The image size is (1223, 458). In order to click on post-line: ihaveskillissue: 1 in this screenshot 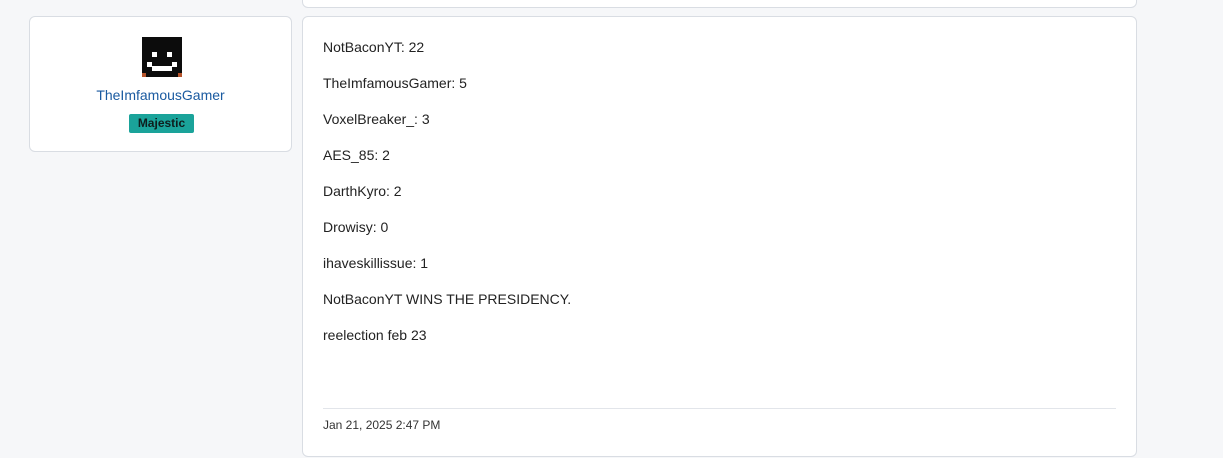, I will do `click(376, 263)`.